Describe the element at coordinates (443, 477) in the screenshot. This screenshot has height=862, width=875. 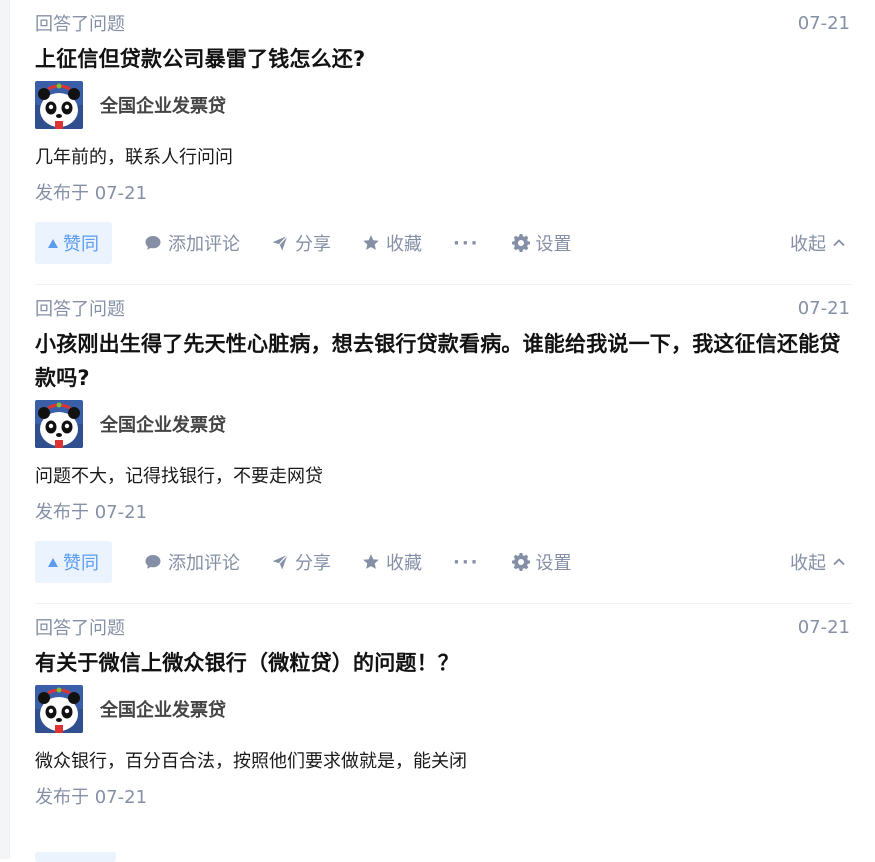
I see `answer-excerpt: 问题不大，记得找银行，不要走网贷` at that location.